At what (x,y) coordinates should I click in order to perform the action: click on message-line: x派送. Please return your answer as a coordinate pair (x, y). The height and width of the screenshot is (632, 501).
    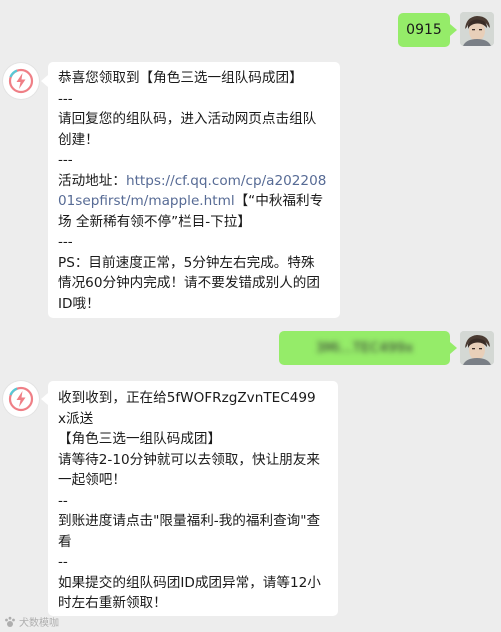
    Looking at the image, I should click on (76, 418).